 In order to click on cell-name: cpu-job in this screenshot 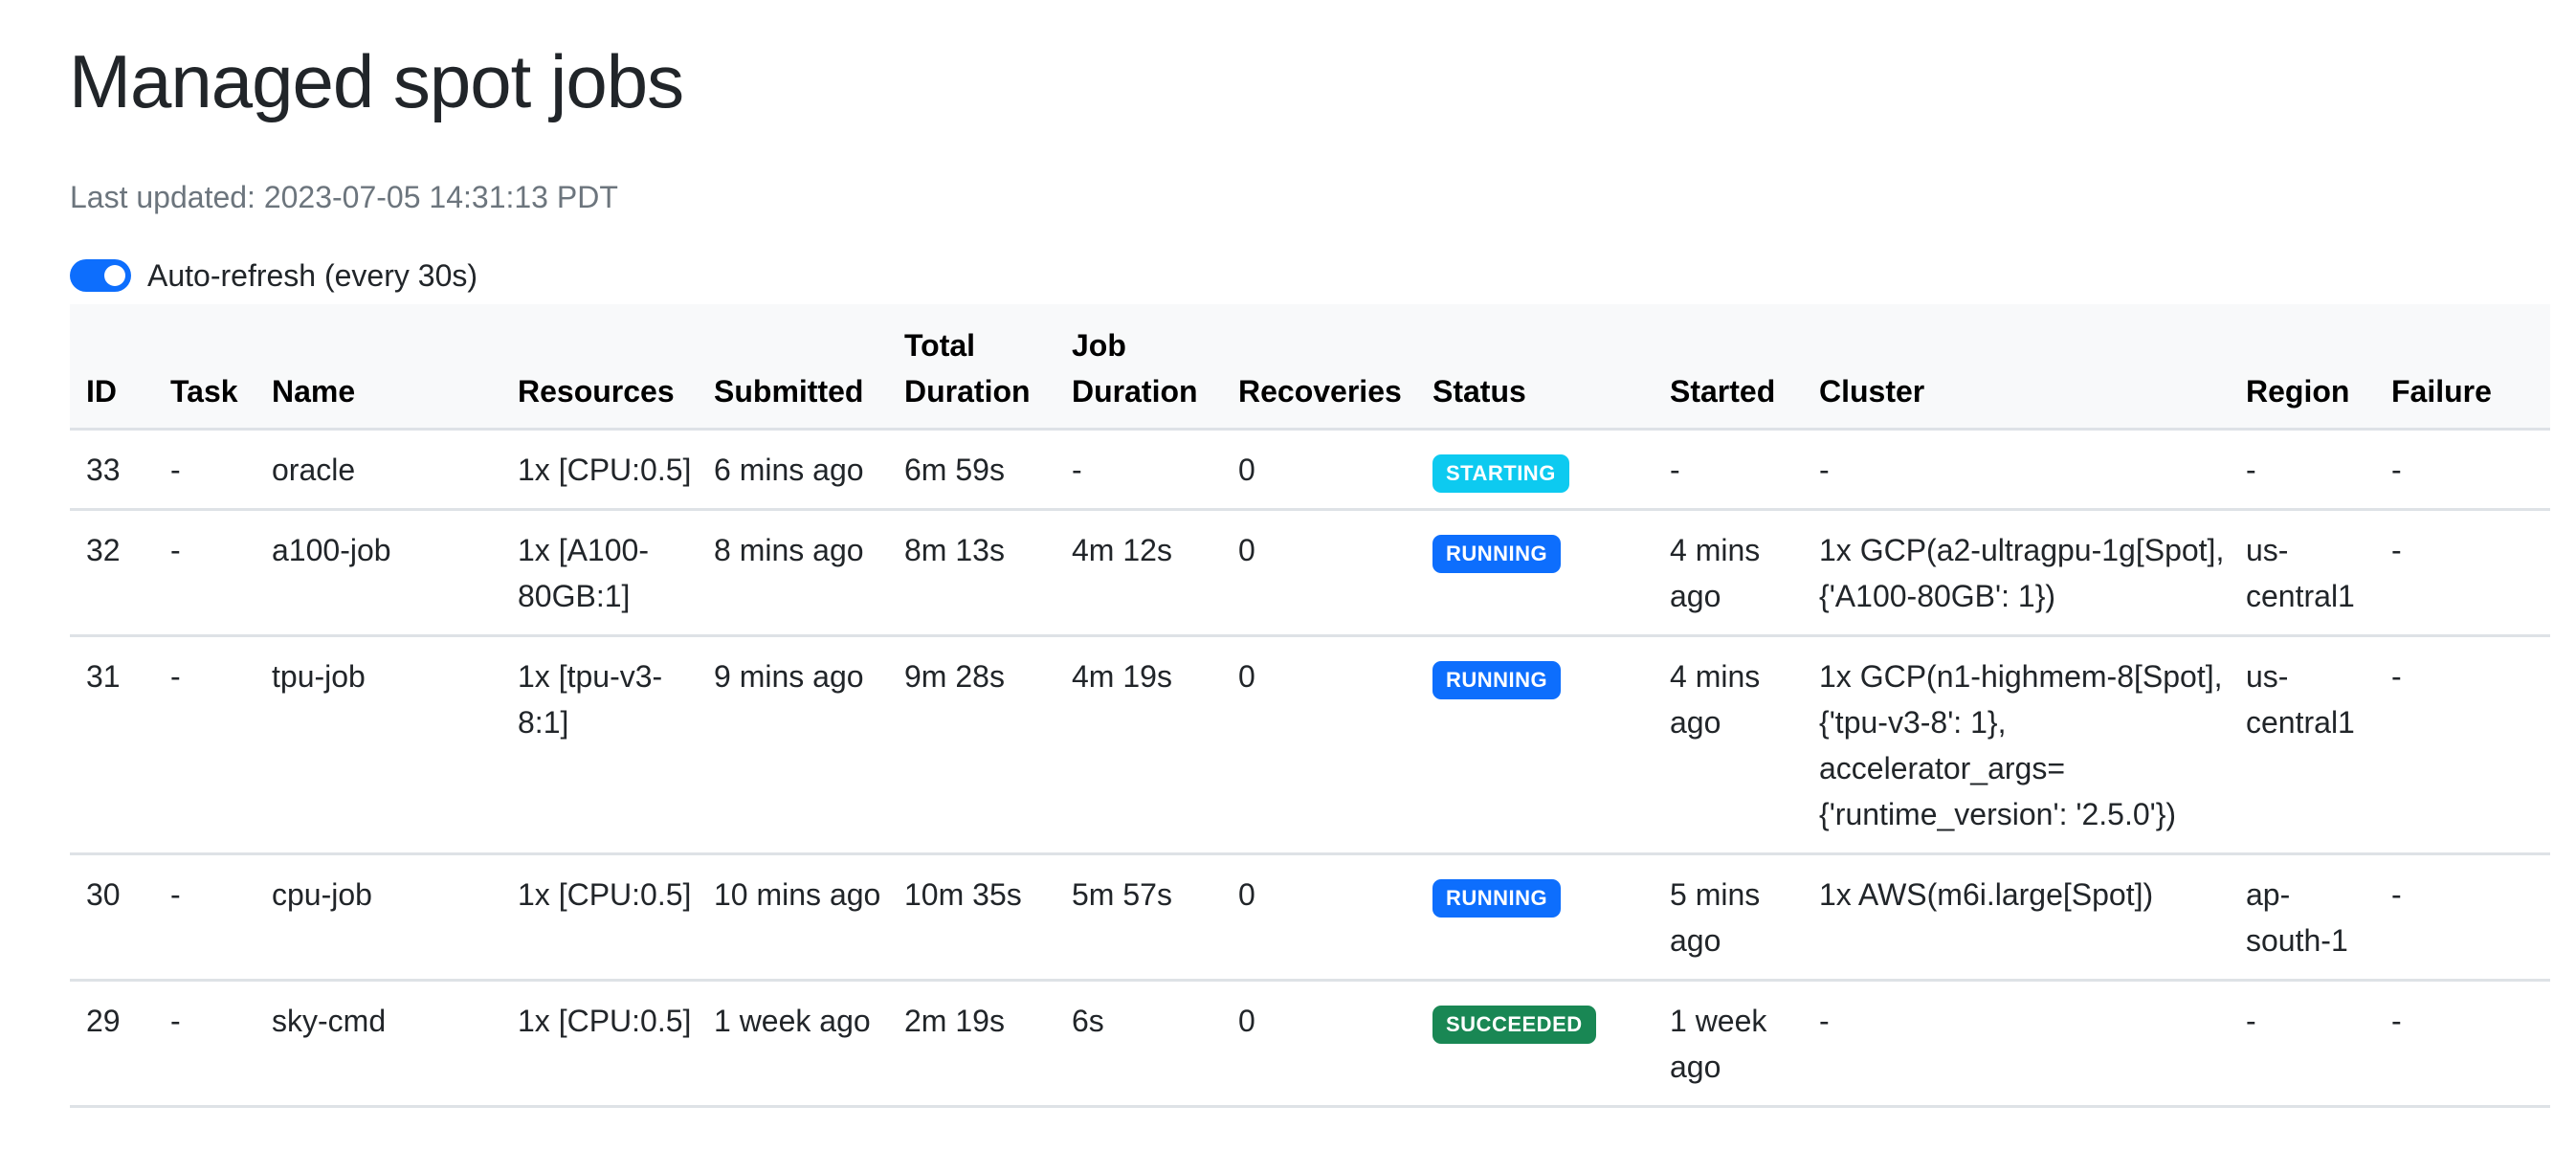, I will do `click(378, 918)`.